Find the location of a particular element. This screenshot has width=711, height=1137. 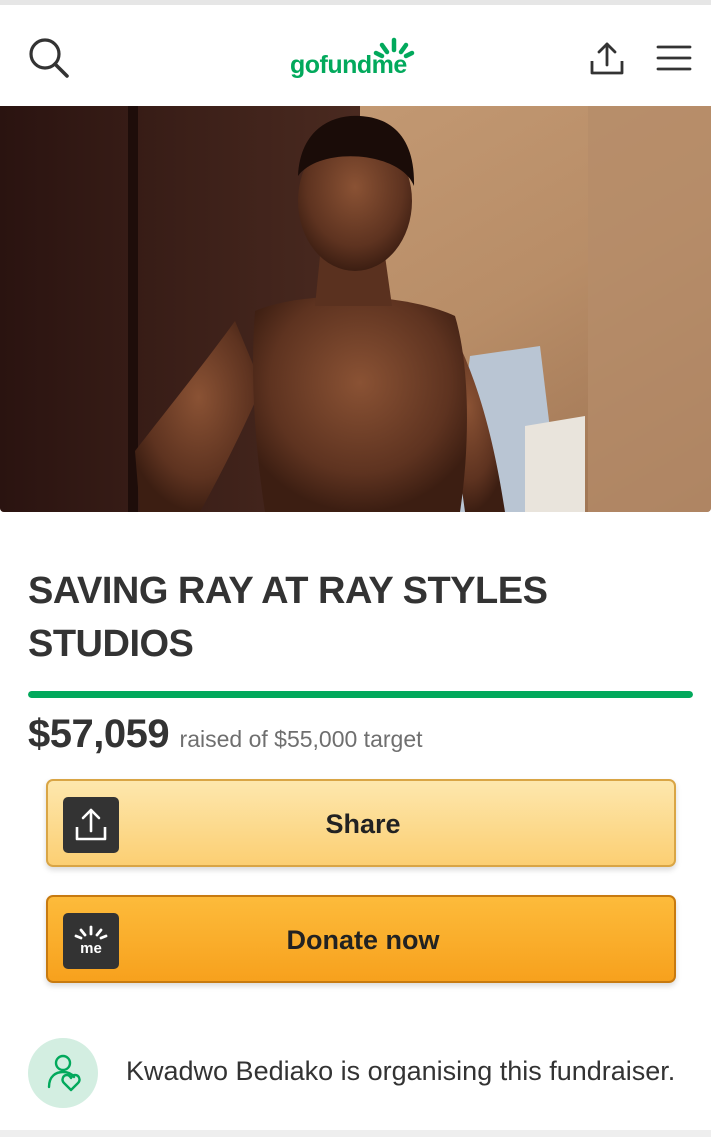

amount-raised: $57,059 raised of $55,000 target is located at coordinates (225, 734).